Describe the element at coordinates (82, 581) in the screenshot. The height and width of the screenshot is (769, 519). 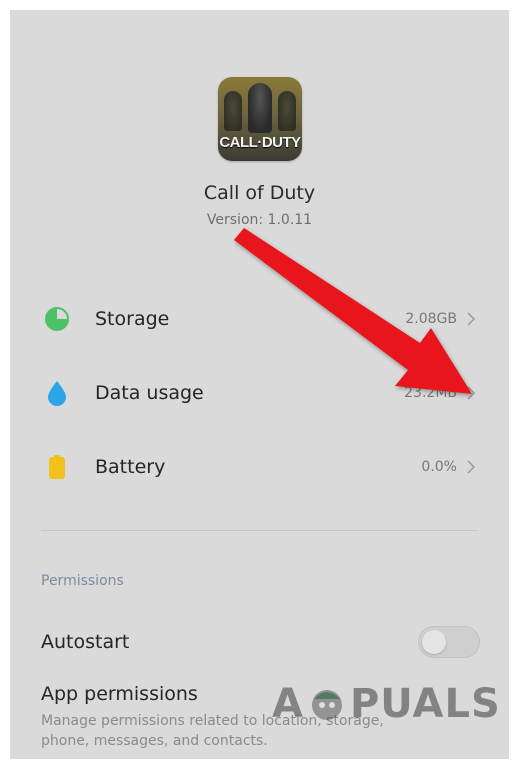
I see `permissions-section-title: Permissions` at that location.